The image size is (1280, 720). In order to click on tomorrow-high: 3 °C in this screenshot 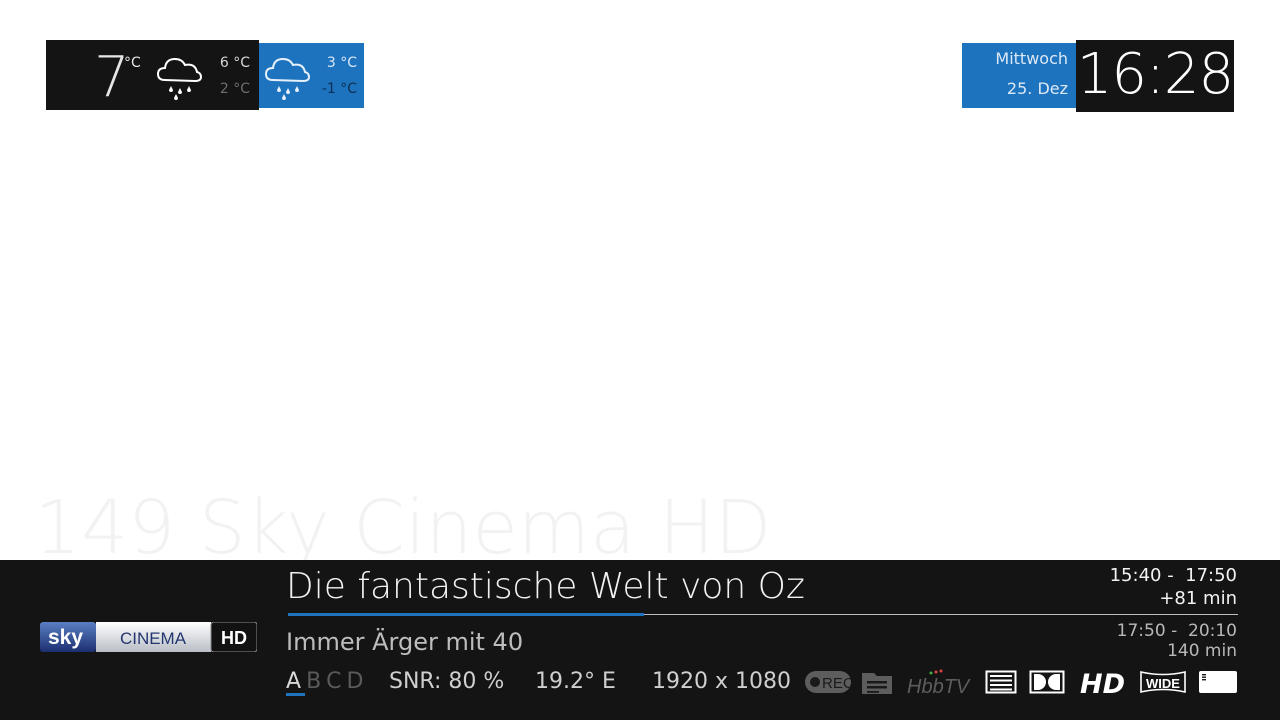, I will do `click(341, 63)`.